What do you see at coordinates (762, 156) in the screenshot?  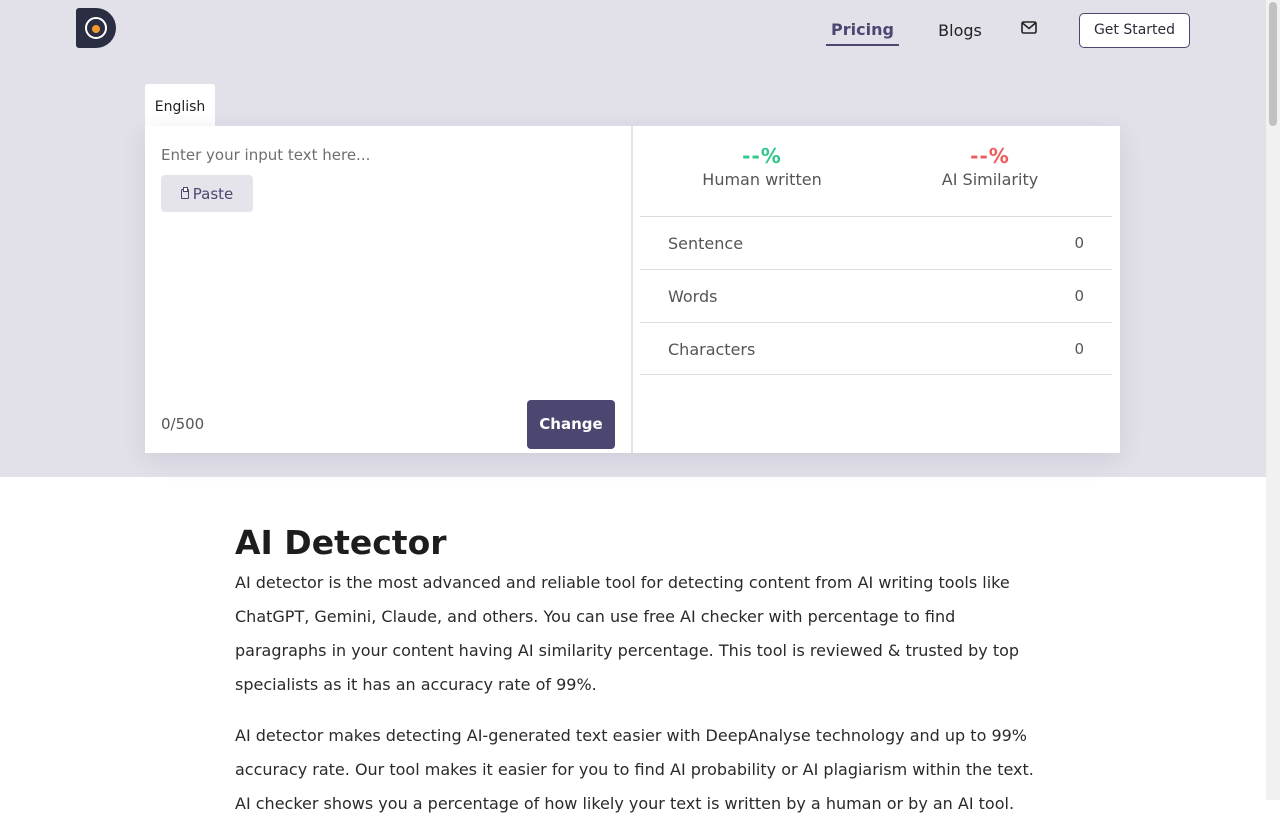 I see `human-percent: --%` at bounding box center [762, 156].